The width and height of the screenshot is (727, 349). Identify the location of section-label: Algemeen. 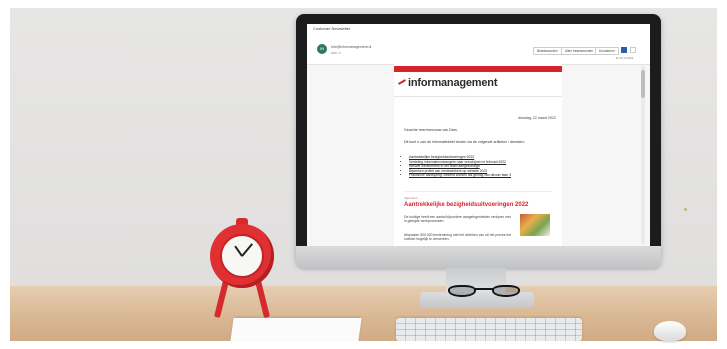
(411, 198).